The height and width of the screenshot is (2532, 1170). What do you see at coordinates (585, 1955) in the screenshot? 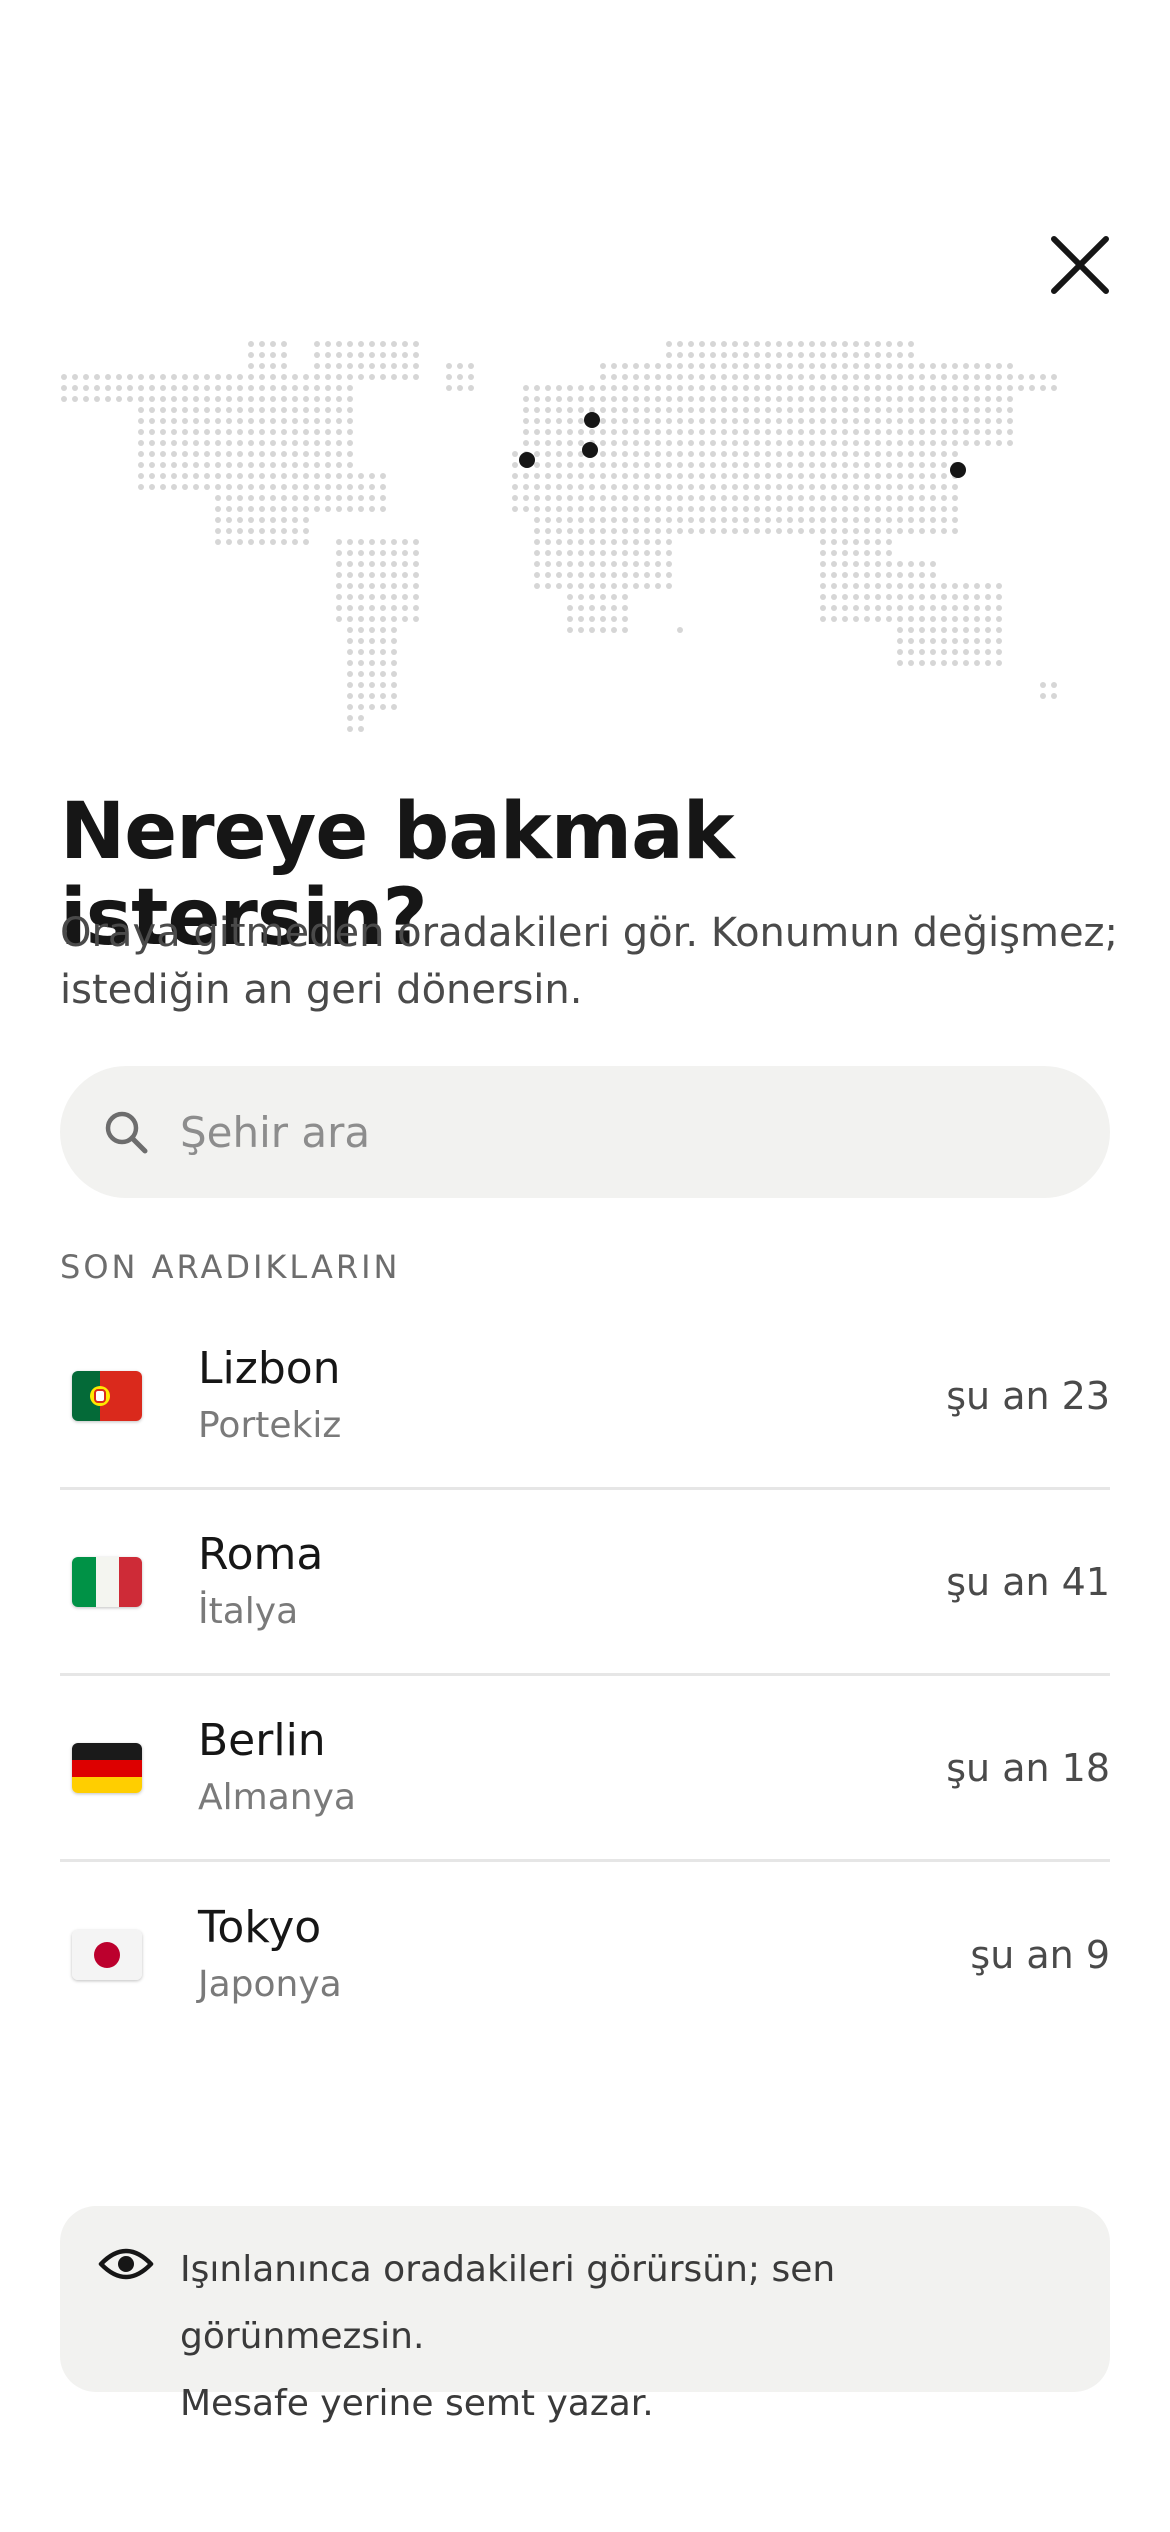
I see `recent-item-tokyo: Tokyo Japonya şu an 9` at bounding box center [585, 1955].